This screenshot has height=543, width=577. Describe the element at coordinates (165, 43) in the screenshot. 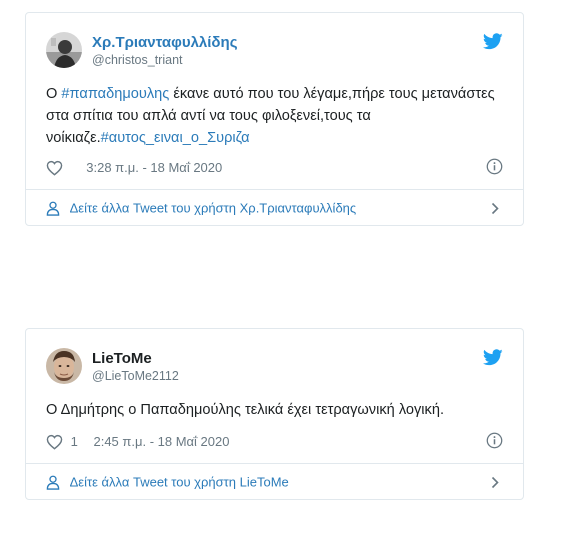

I see `display-name: Χρ.Τριανταφυλλίδης` at that location.